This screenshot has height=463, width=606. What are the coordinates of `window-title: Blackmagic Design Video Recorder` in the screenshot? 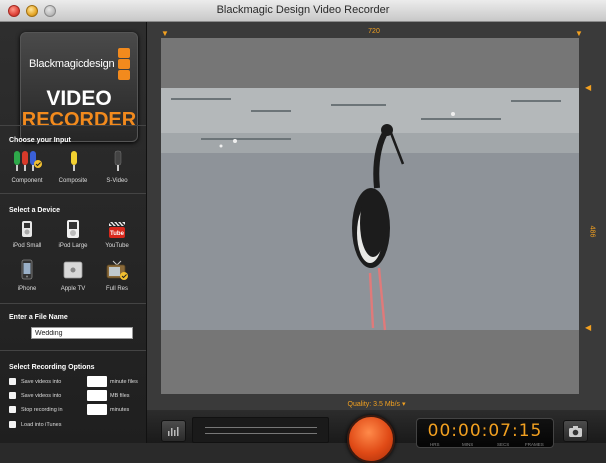 It's located at (303, 10).